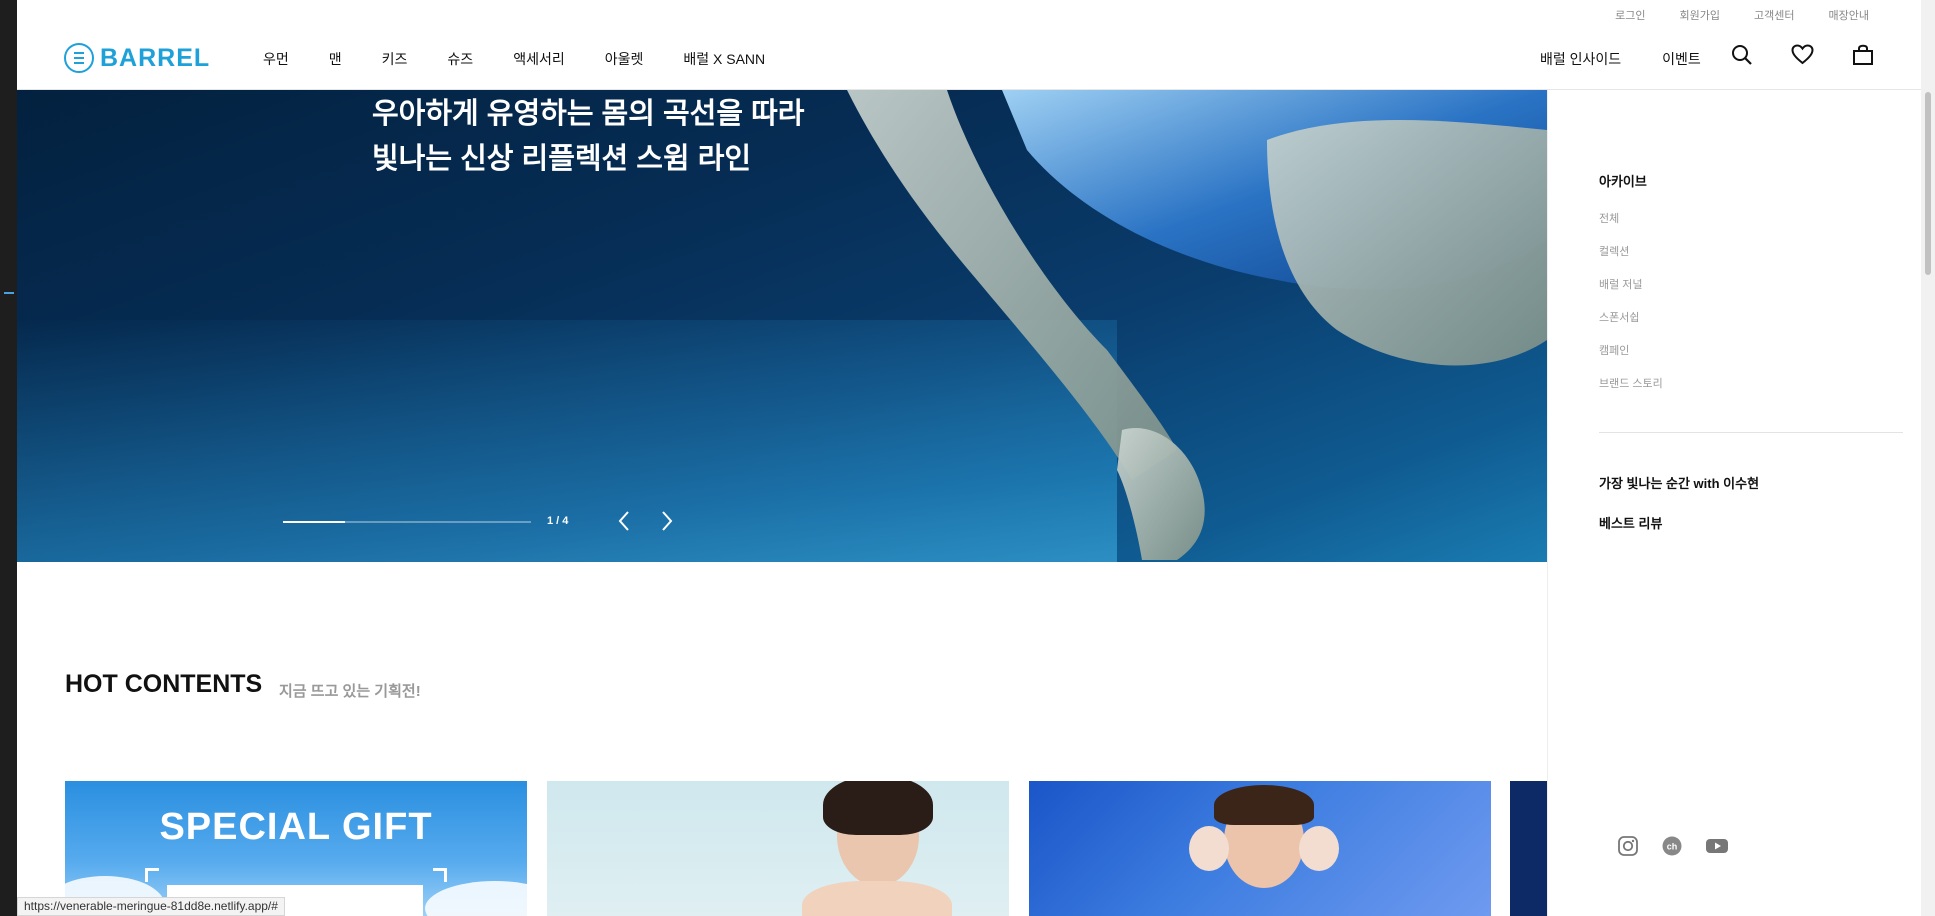  What do you see at coordinates (1630, 522) in the screenshot?
I see `feature-link-best-review: 베스트 리뷰` at bounding box center [1630, 522].